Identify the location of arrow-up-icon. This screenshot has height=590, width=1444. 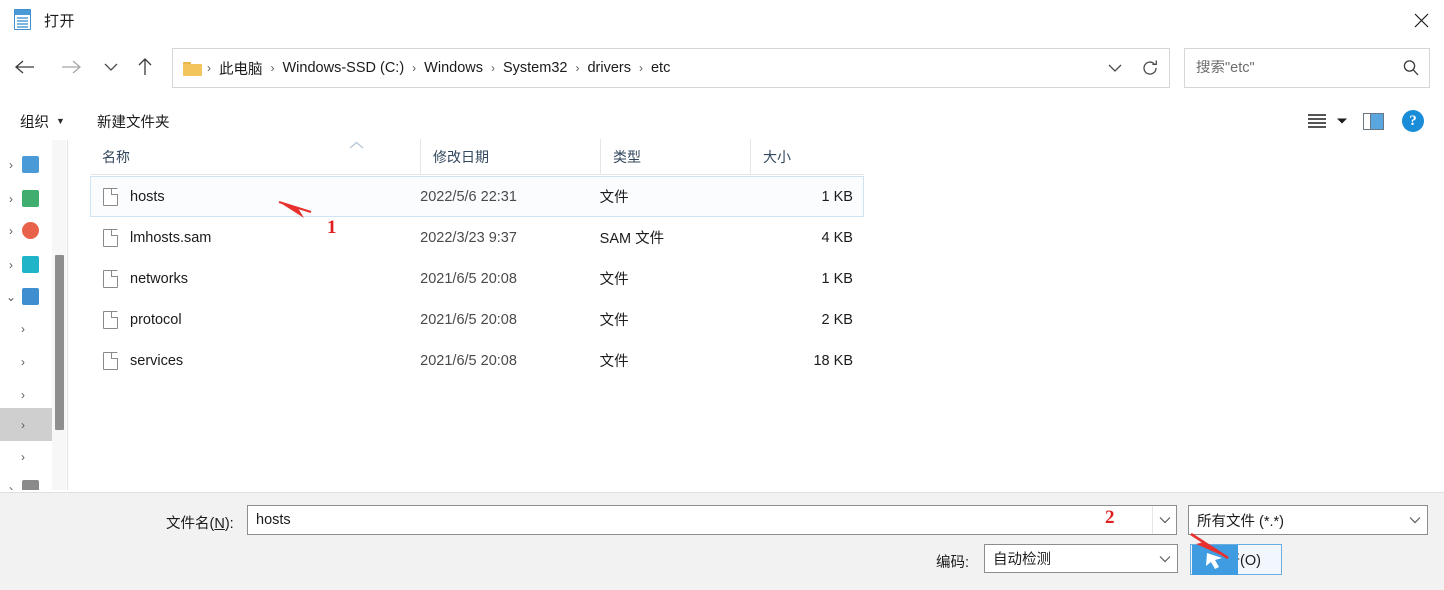
(145, 67).